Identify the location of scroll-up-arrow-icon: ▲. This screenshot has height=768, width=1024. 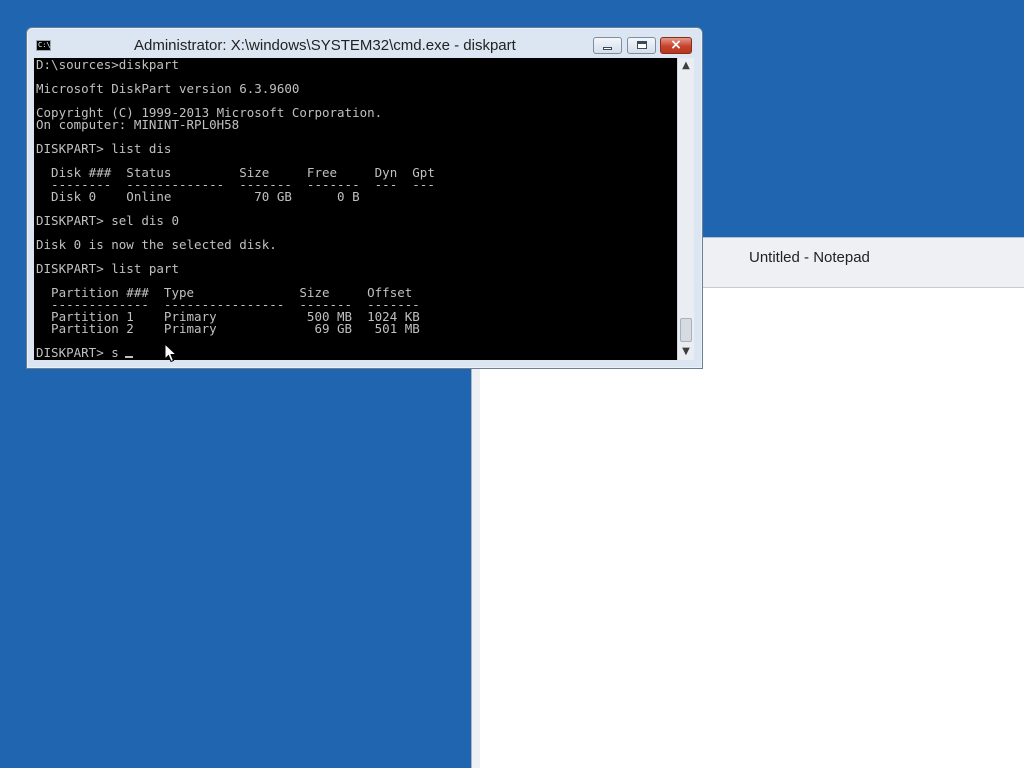
(686, 66).